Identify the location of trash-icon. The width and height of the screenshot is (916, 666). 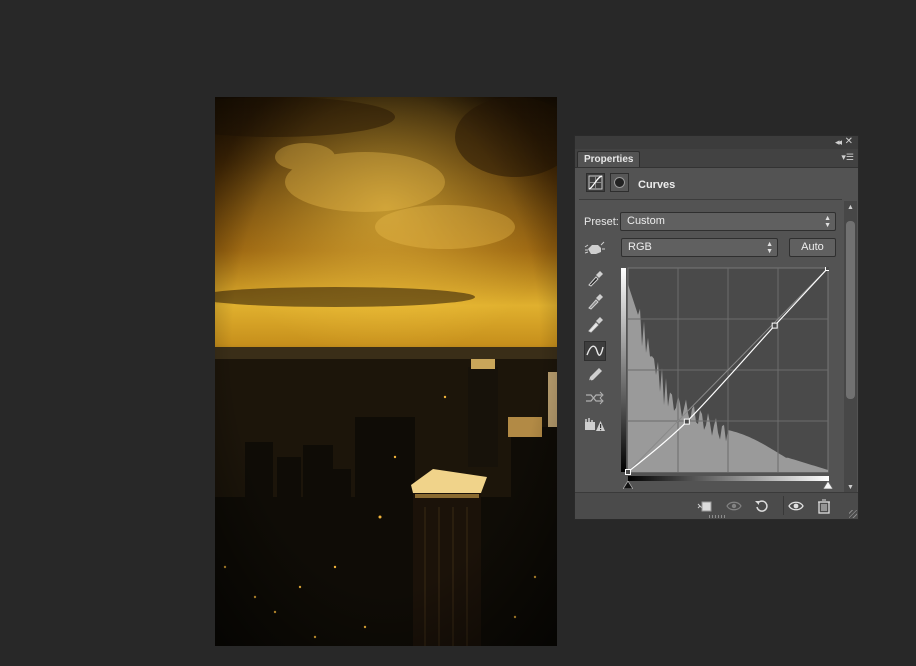
(824, 506).